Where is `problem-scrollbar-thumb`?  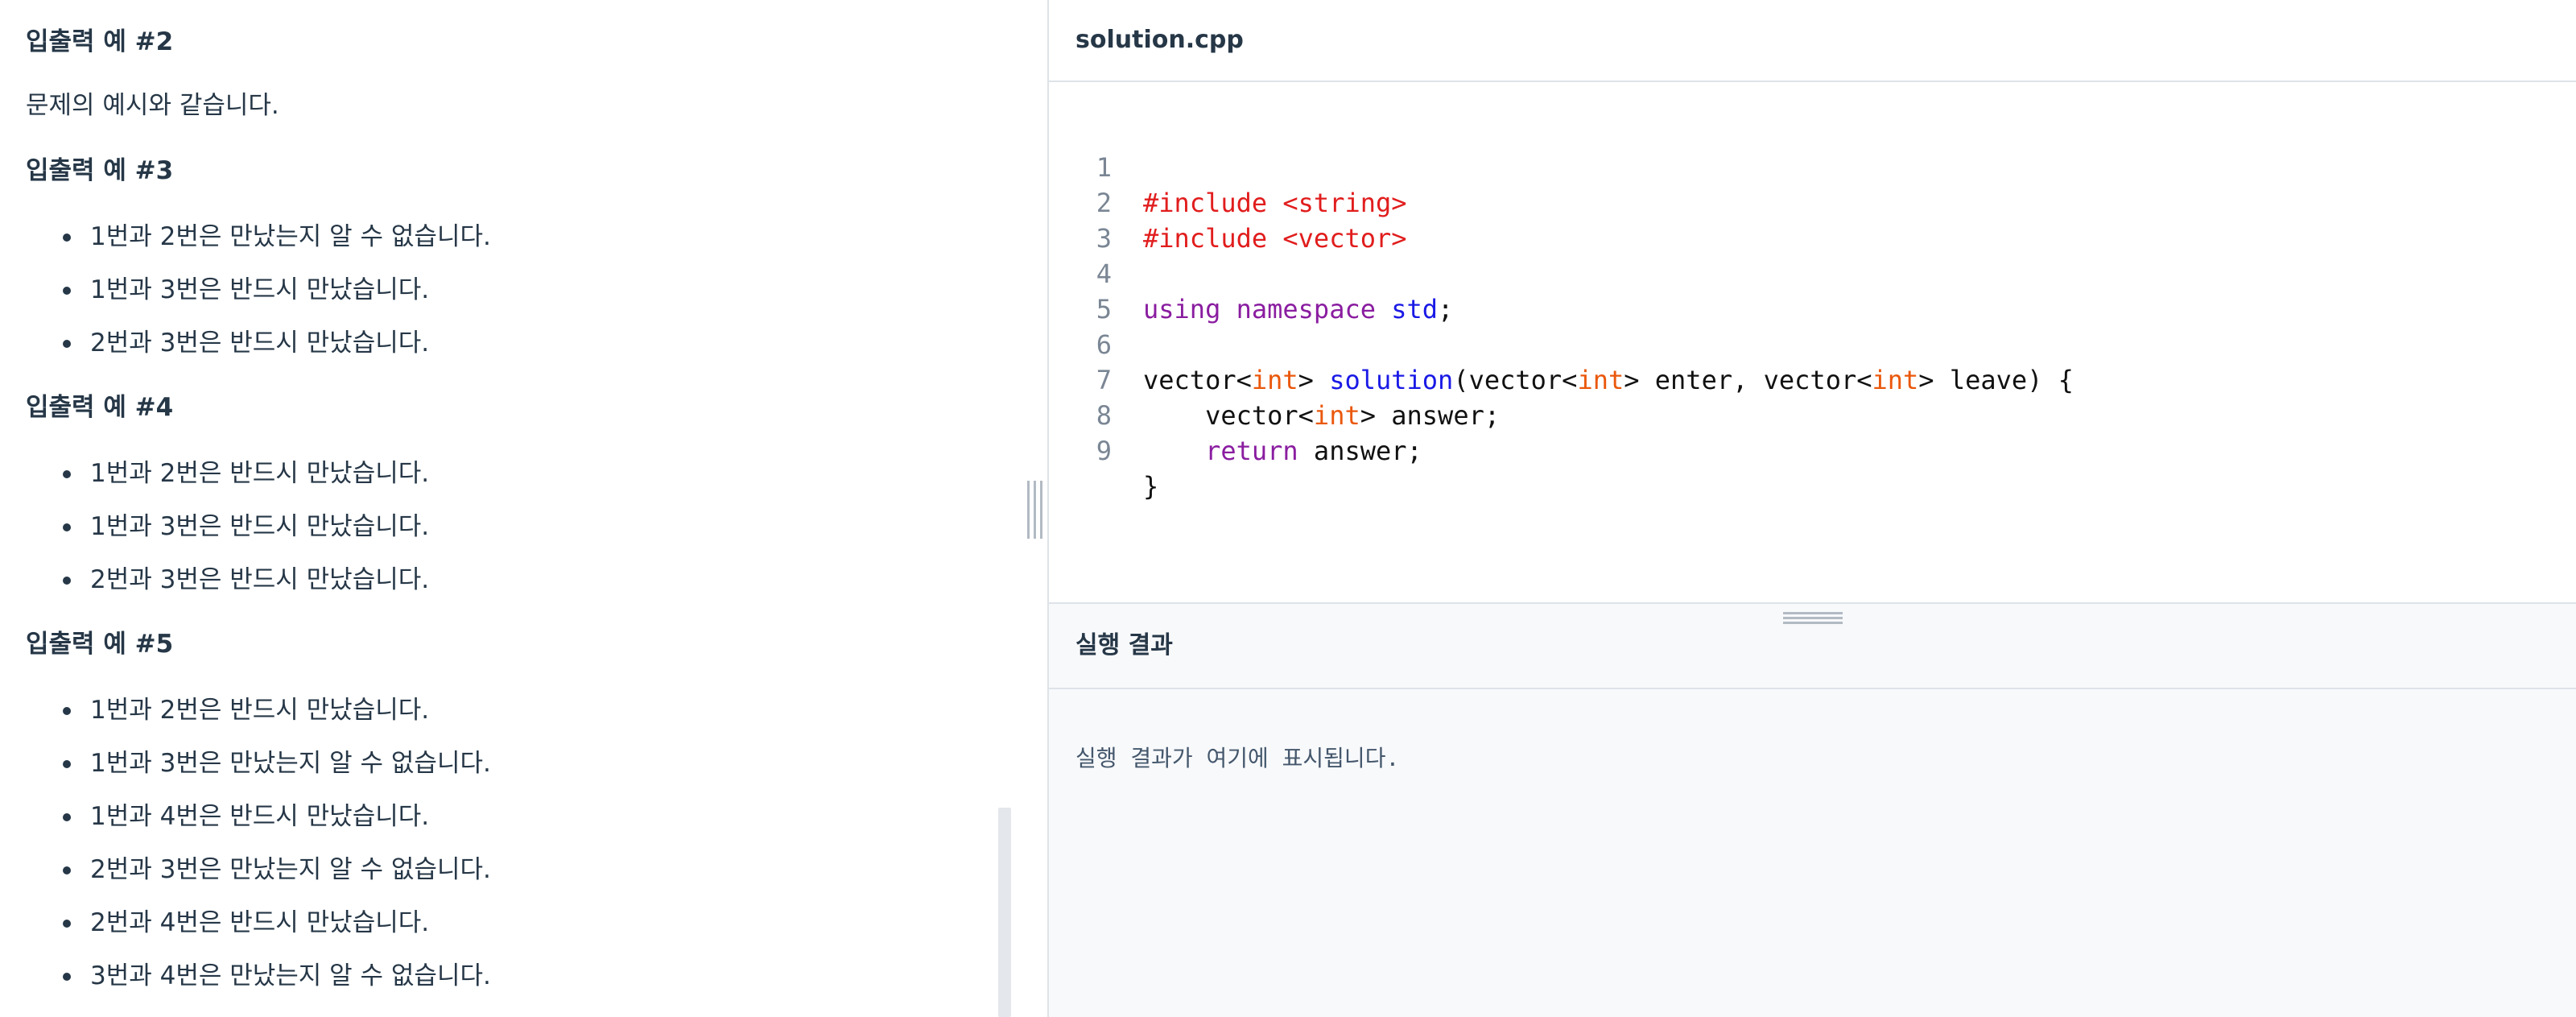 problem-scrollbar-thumb is located at coordinates (1005, 912).